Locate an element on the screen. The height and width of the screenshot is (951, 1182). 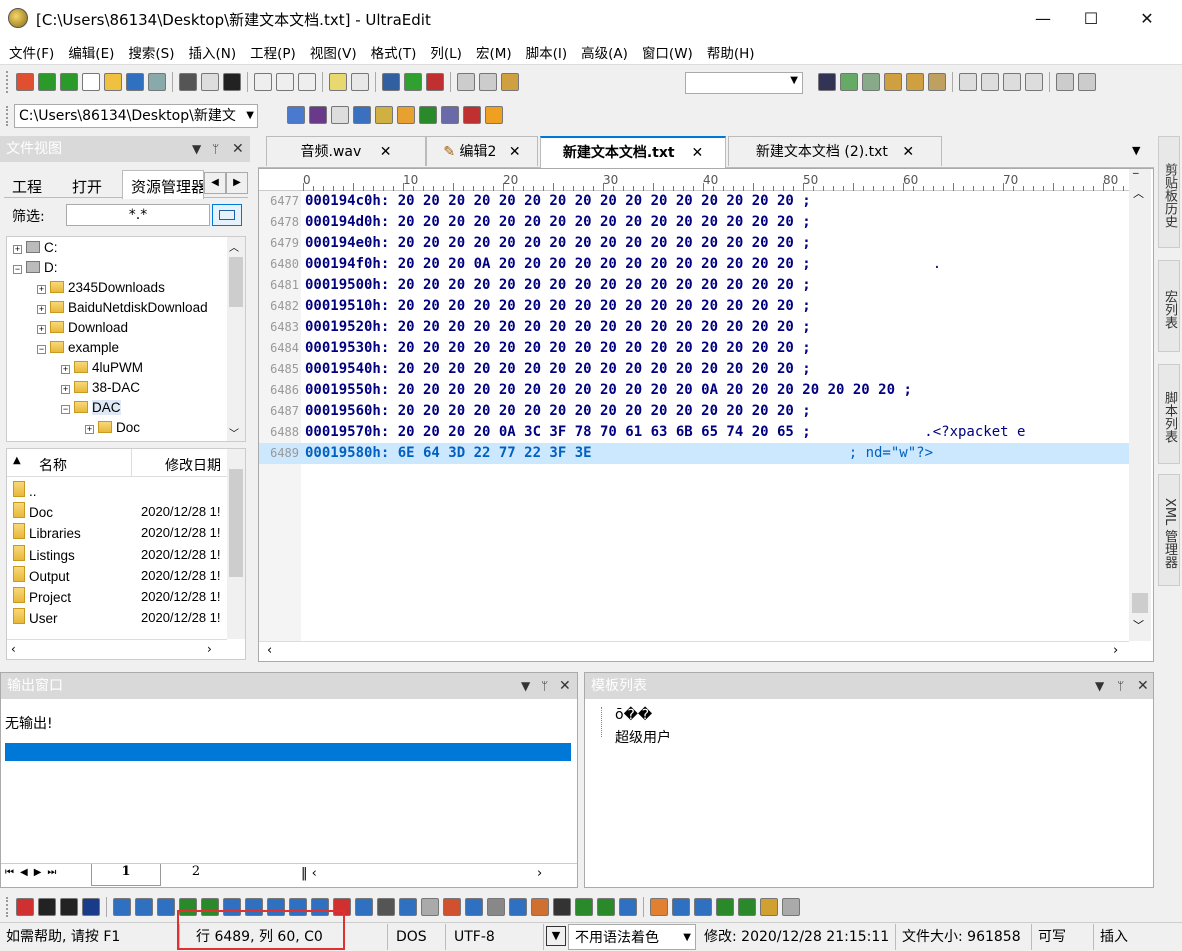
pane-menu-icon: ▼ is located at coordinates (1099, 686).